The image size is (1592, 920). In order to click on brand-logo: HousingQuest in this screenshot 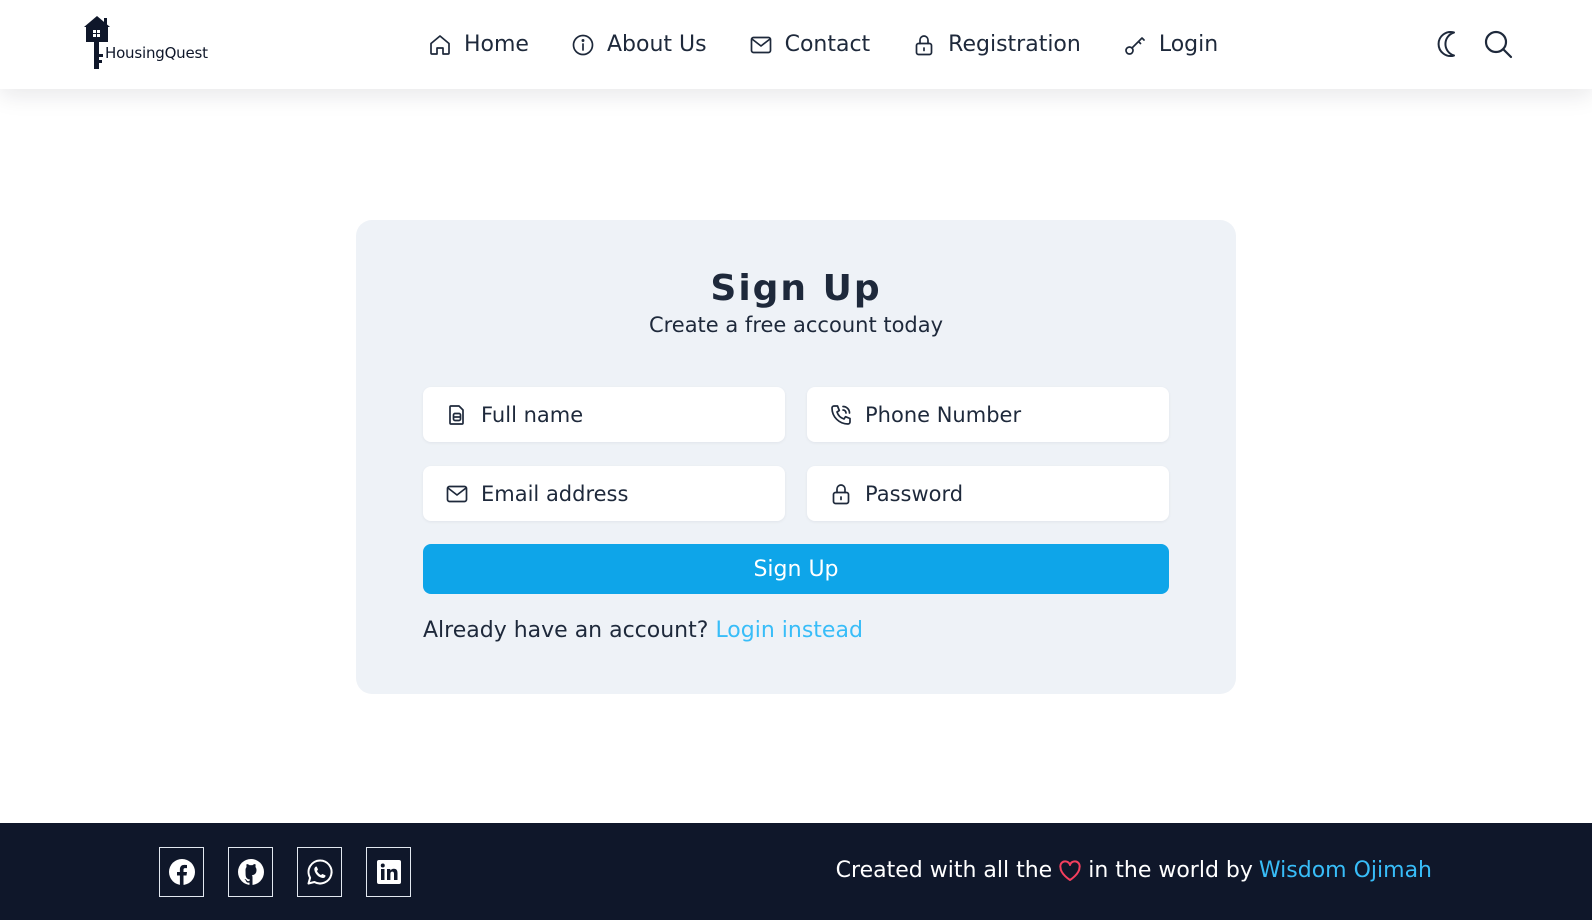, I will do `click(152, 43)`.